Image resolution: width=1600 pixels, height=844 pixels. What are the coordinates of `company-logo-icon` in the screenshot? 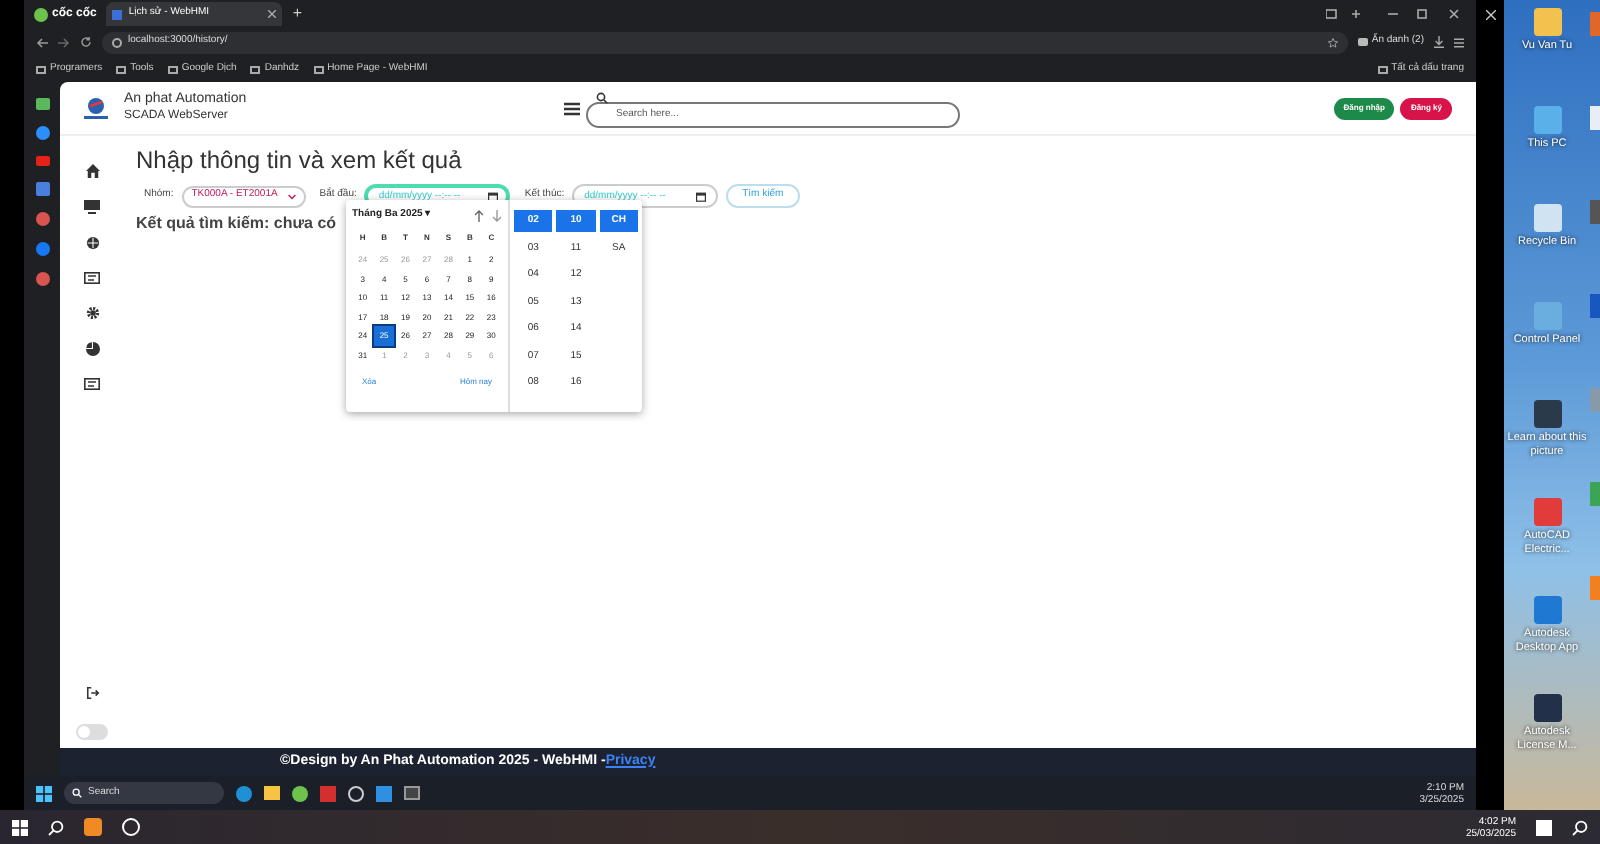 It's located at (96, 108).